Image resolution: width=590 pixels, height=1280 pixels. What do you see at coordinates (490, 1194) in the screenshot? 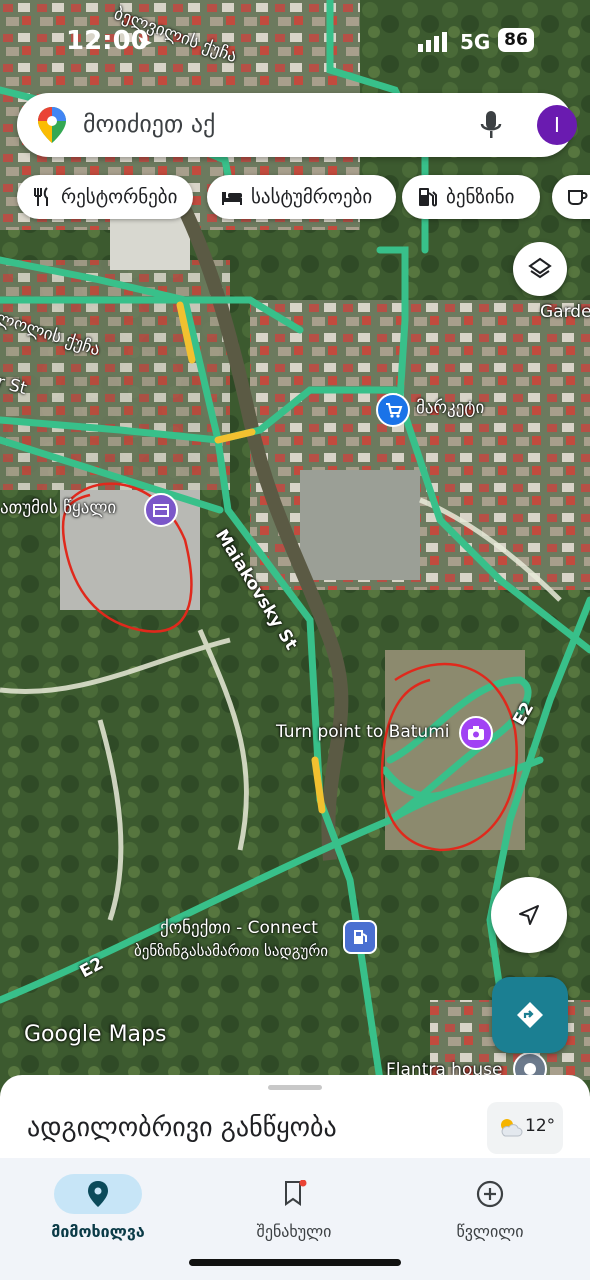
I see `add-circle-icon` at bounding box center [490, 1194].